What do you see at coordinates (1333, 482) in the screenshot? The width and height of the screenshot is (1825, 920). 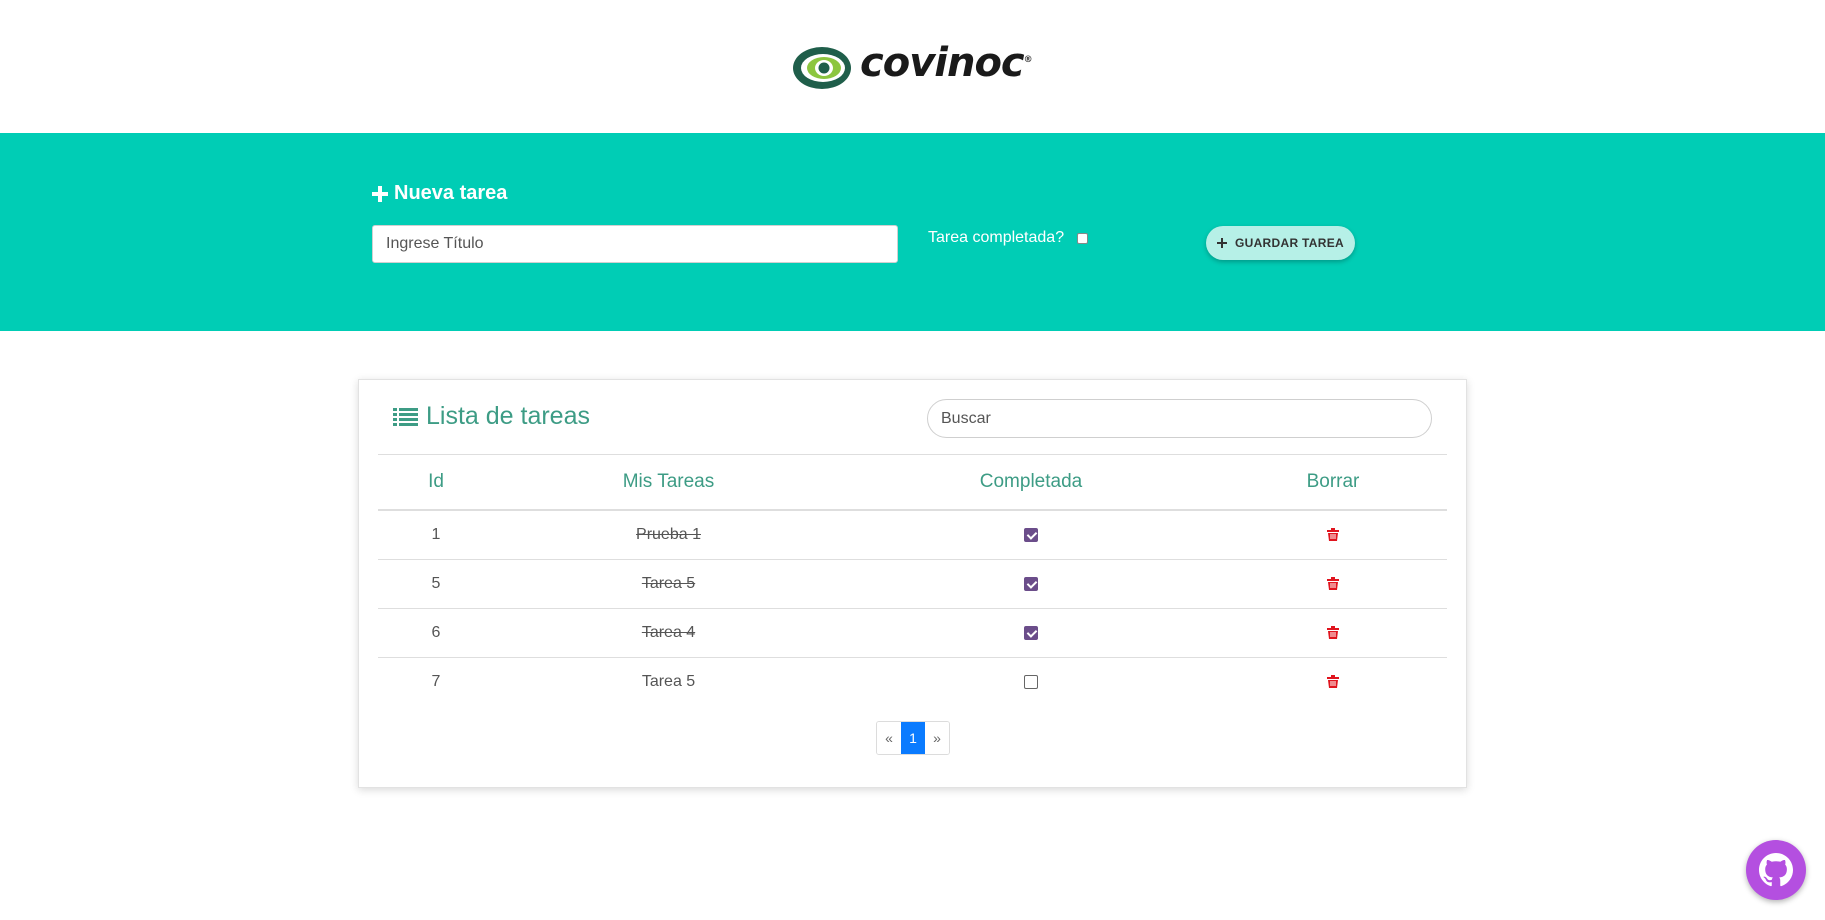 I see `column-header-delete: Borrar` at bounding box center [1333, 482].